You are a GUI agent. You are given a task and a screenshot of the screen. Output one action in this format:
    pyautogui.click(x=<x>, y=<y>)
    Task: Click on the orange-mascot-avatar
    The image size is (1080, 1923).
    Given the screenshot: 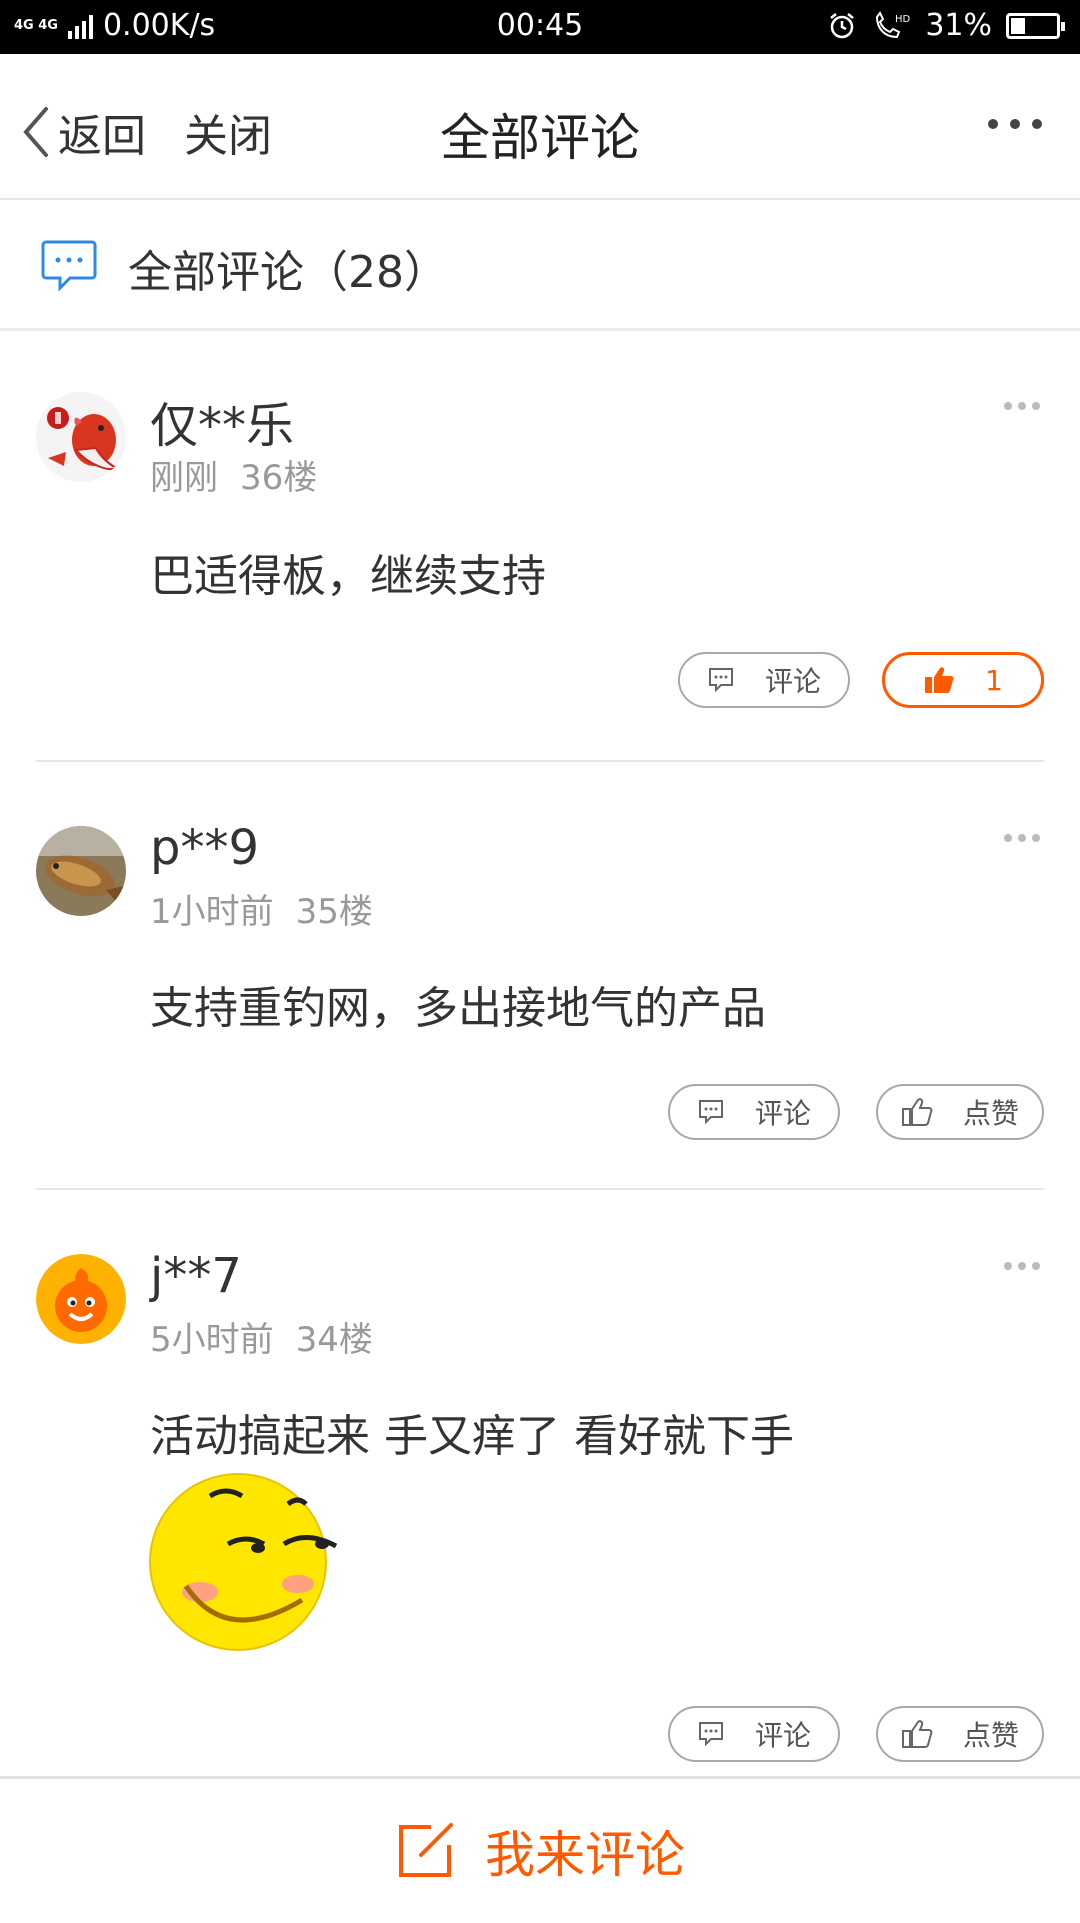 What is the action you would take?
    pyautogui.click(x=81, y=1299)
    